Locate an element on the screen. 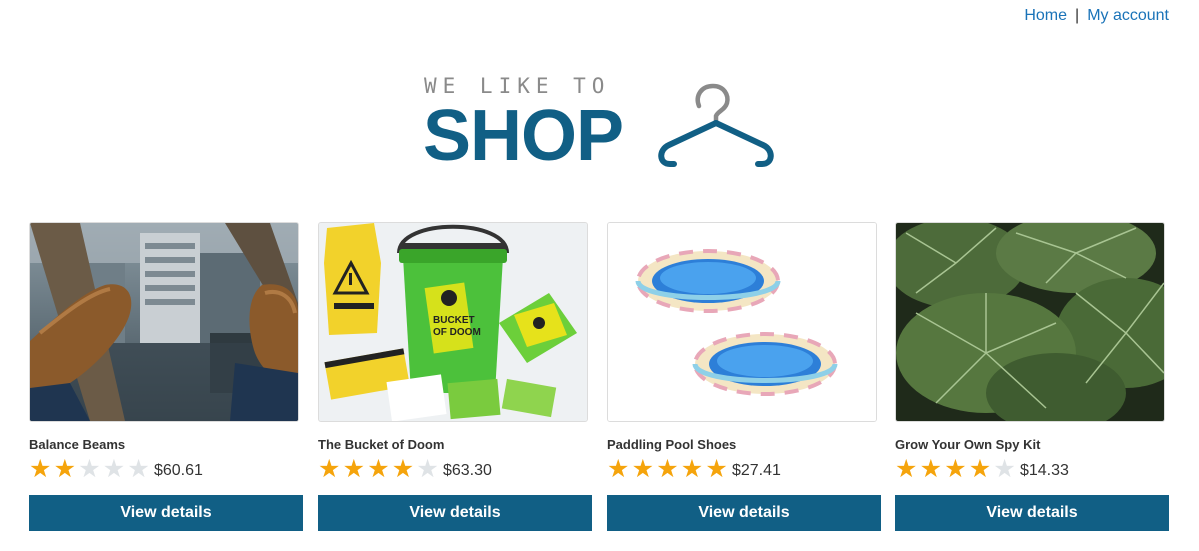 Image resolution: width=1199 pixels, height=551 pixels. product-price: $14.33 is located at coordinates (1044, 470).